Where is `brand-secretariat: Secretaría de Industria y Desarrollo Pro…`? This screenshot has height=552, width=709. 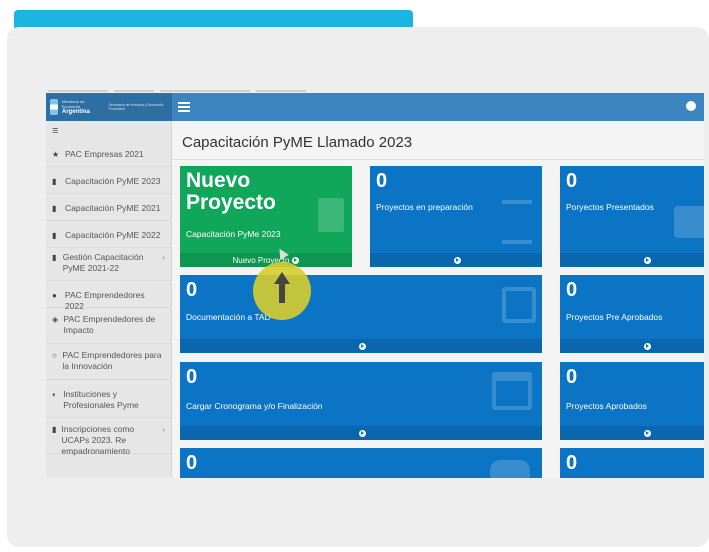
brand-secretariat: Secretaría de Industria y Desarrollo Pro… is located at coordinates (136, 107).